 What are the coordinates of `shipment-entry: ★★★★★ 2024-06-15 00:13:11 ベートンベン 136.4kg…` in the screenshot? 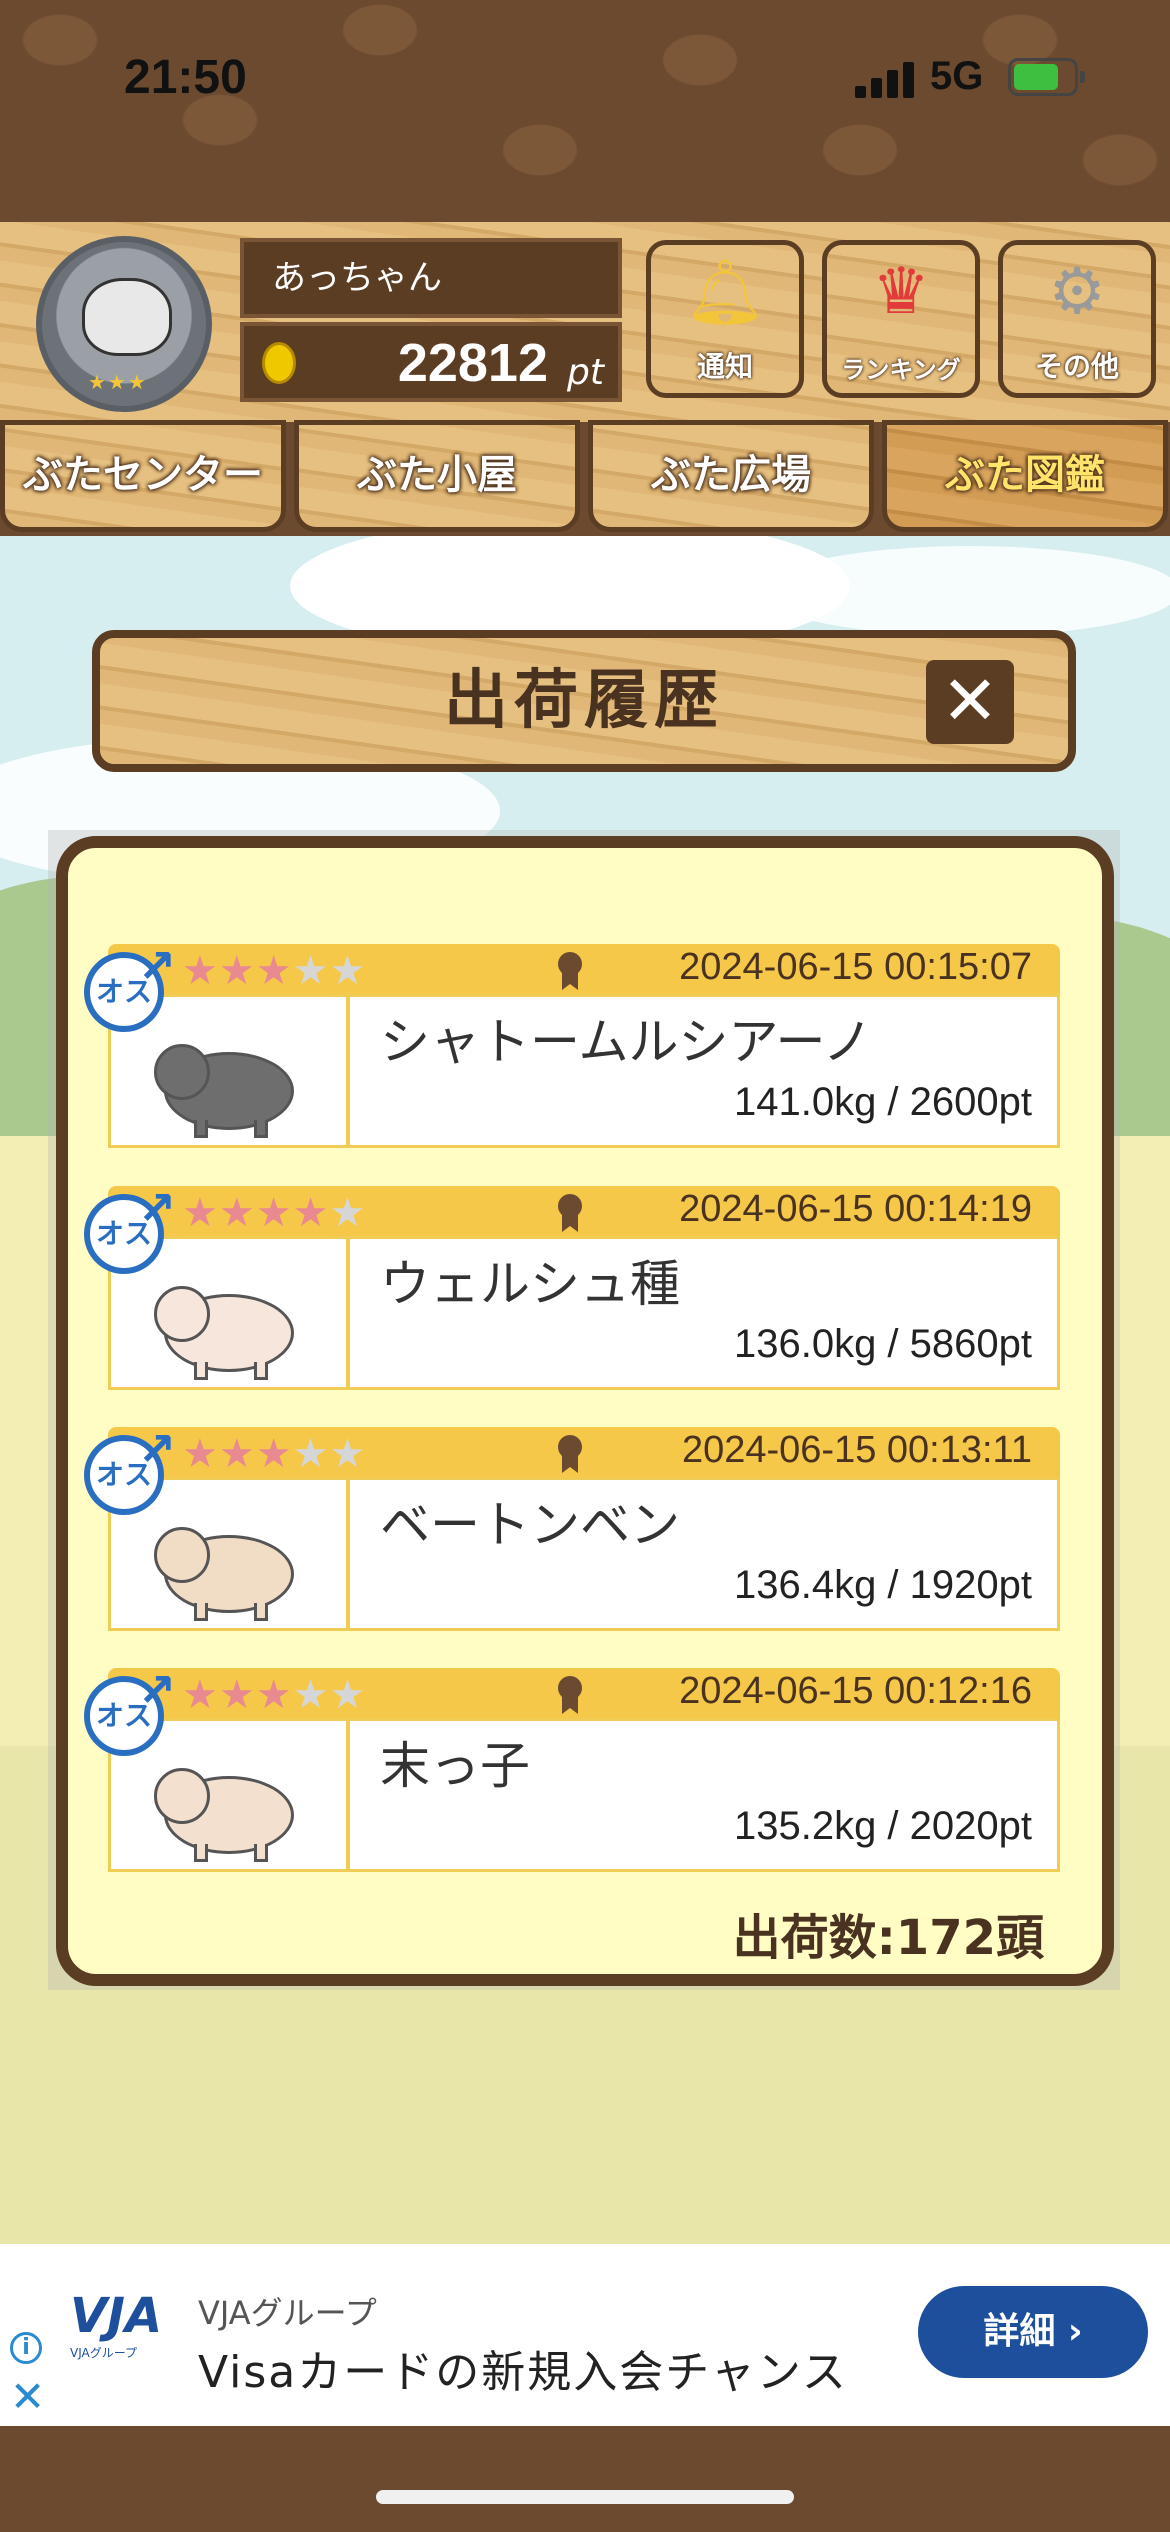 It's located at (572, 1526).